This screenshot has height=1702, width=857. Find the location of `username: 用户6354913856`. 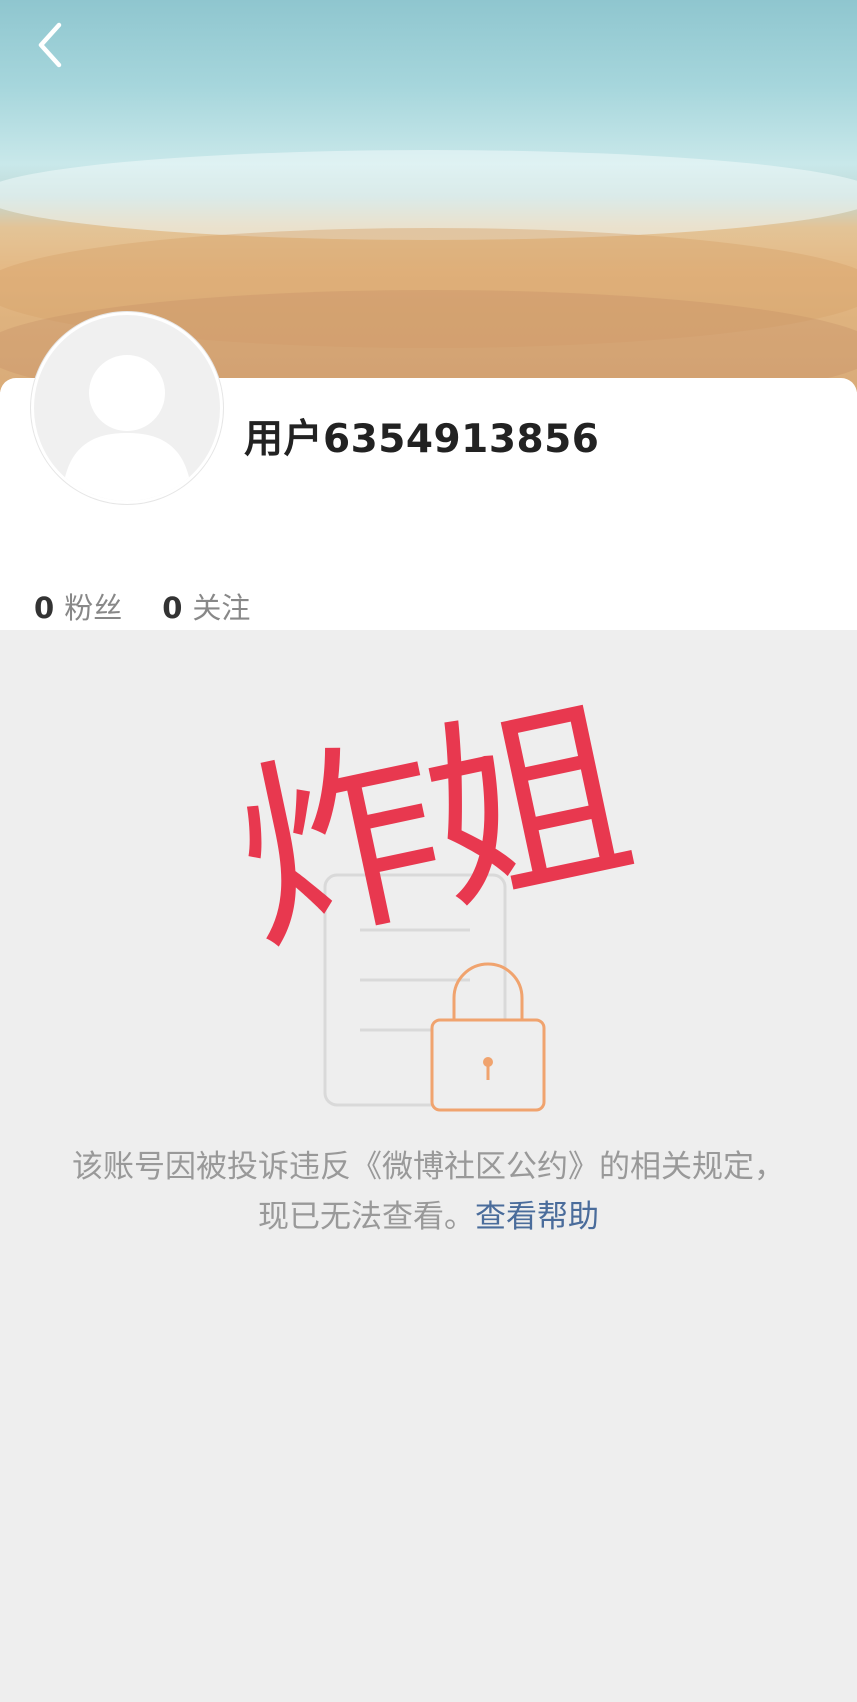

username: 用户6354913856 is located at coordinates (422, 439).